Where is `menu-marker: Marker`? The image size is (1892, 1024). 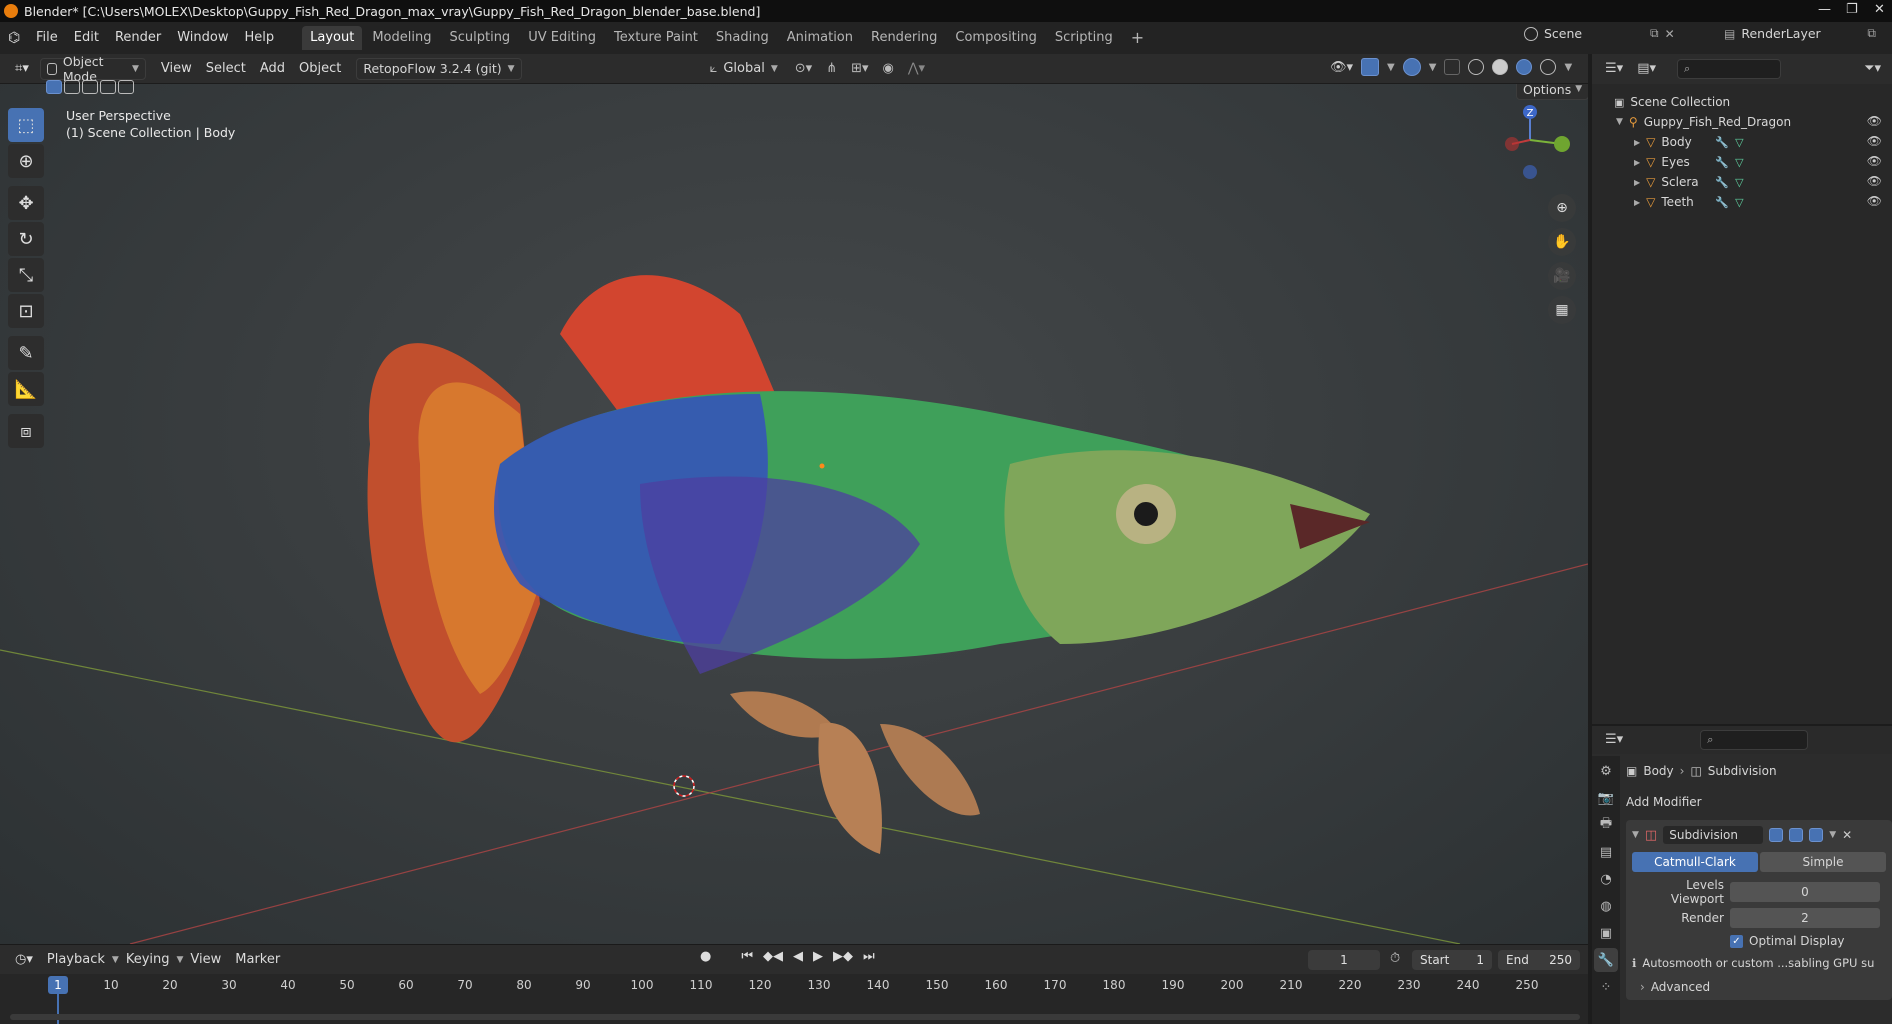
menu-marker: Marker is located at coordinates (257, 960).